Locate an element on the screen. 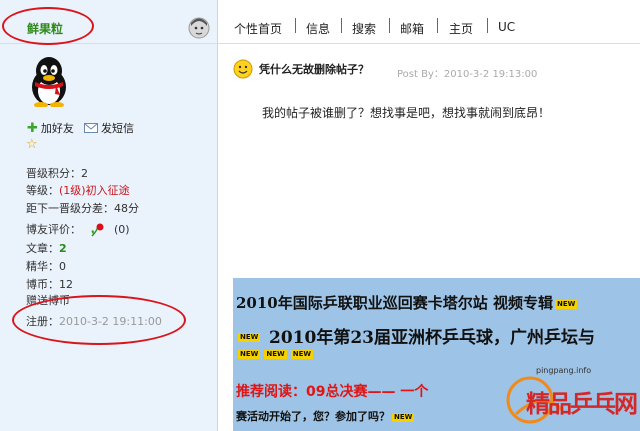  next-level-row: 距下一晋级分差：48分 is located at coordinates (82, 208).